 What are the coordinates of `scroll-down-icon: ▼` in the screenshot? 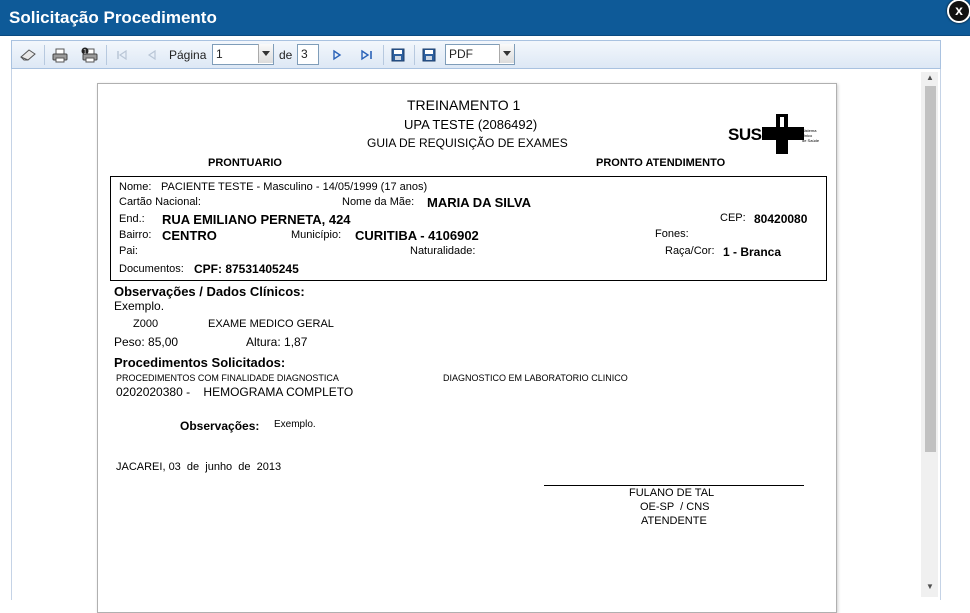 It's located at (930, 586).